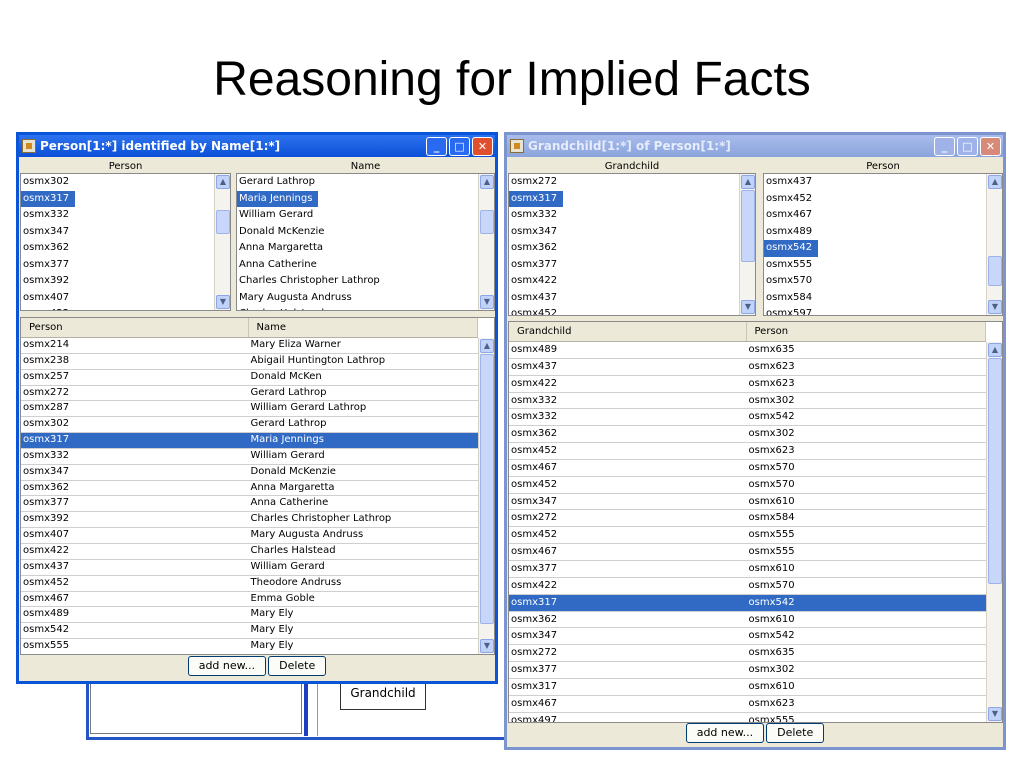 The image size is (1024, 768). What do you see at coordinates (747, 569) in the screenshot?
I see `table-row: osmx377 osmx610` at bounding box center [747, 569].